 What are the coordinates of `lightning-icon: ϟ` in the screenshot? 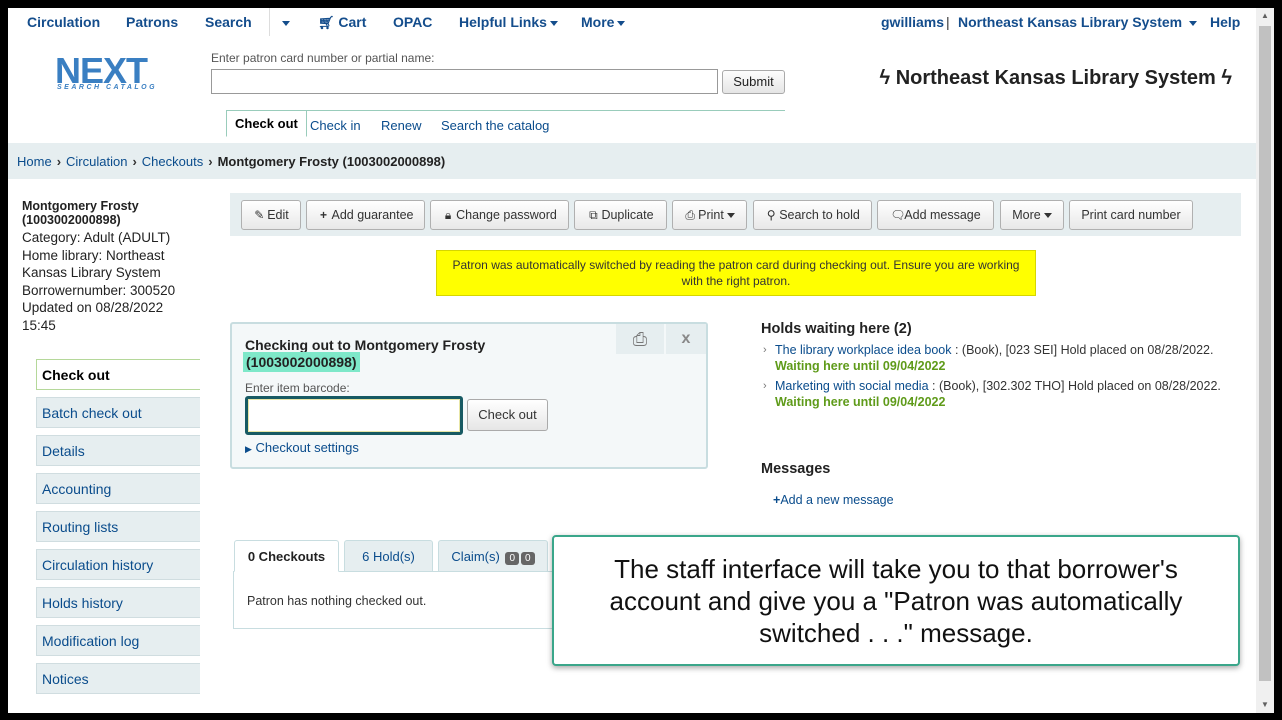 It's located at (1226, 78).